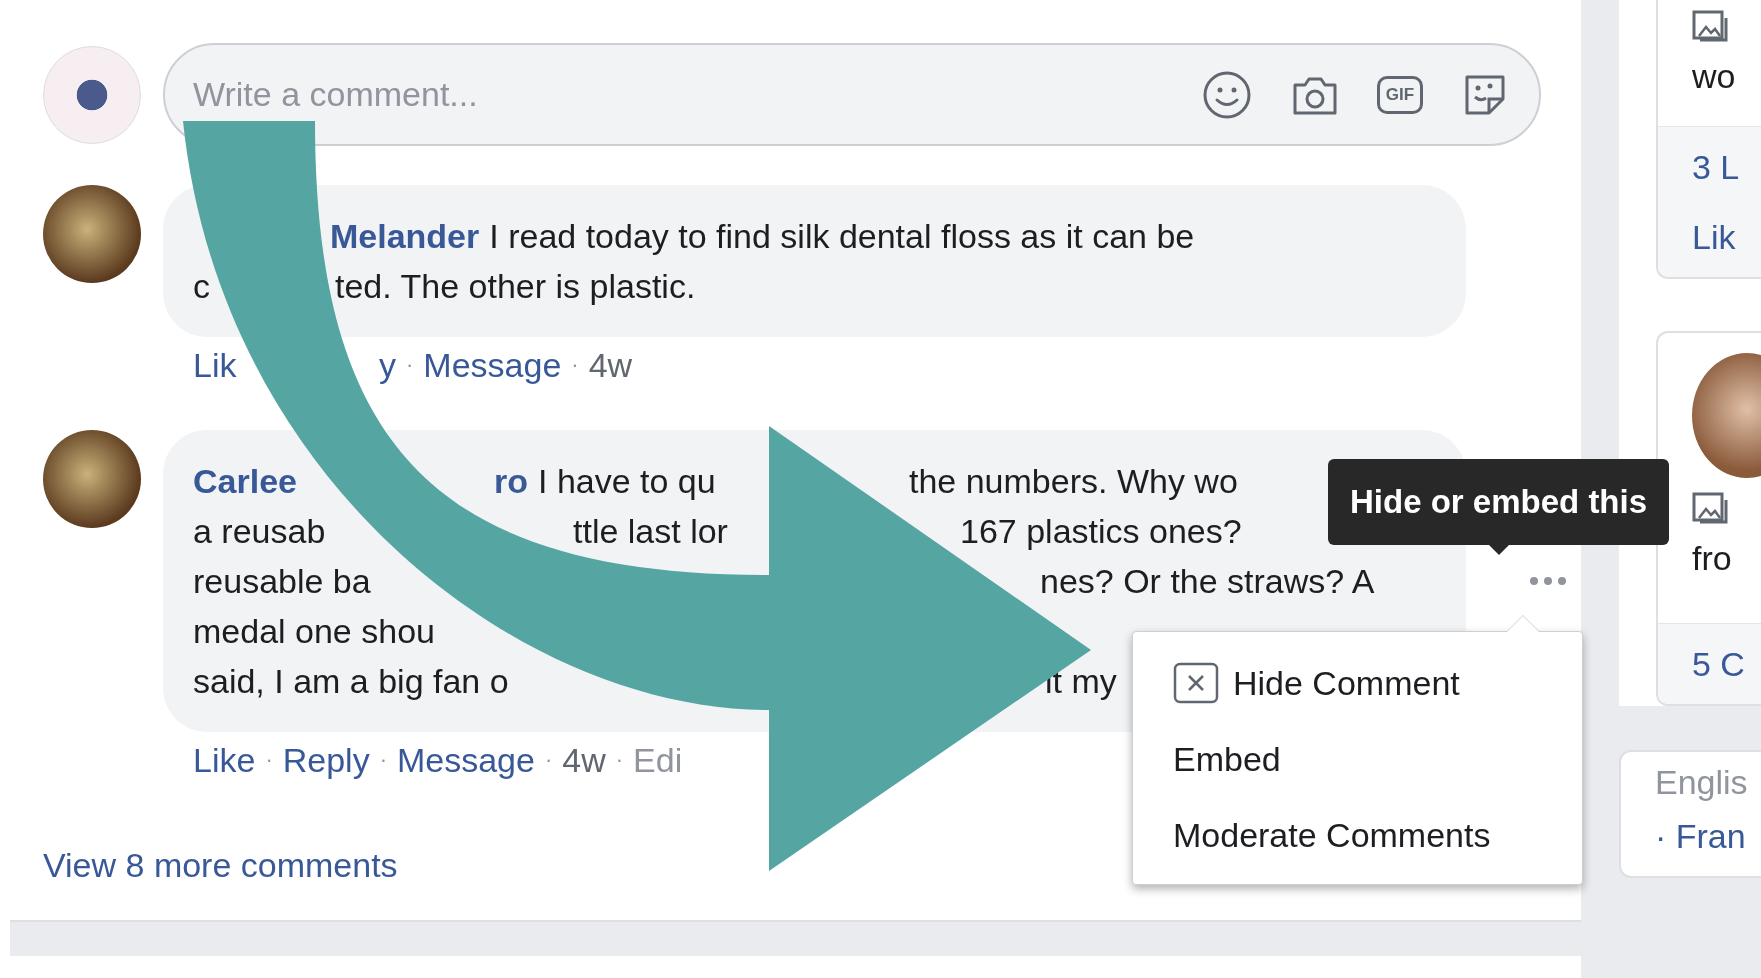  What do you see at coordinates (1101, 531) in the screenshot?
I see `comment-text: 167 plastics ones?` at bounding box center [1101, 531].